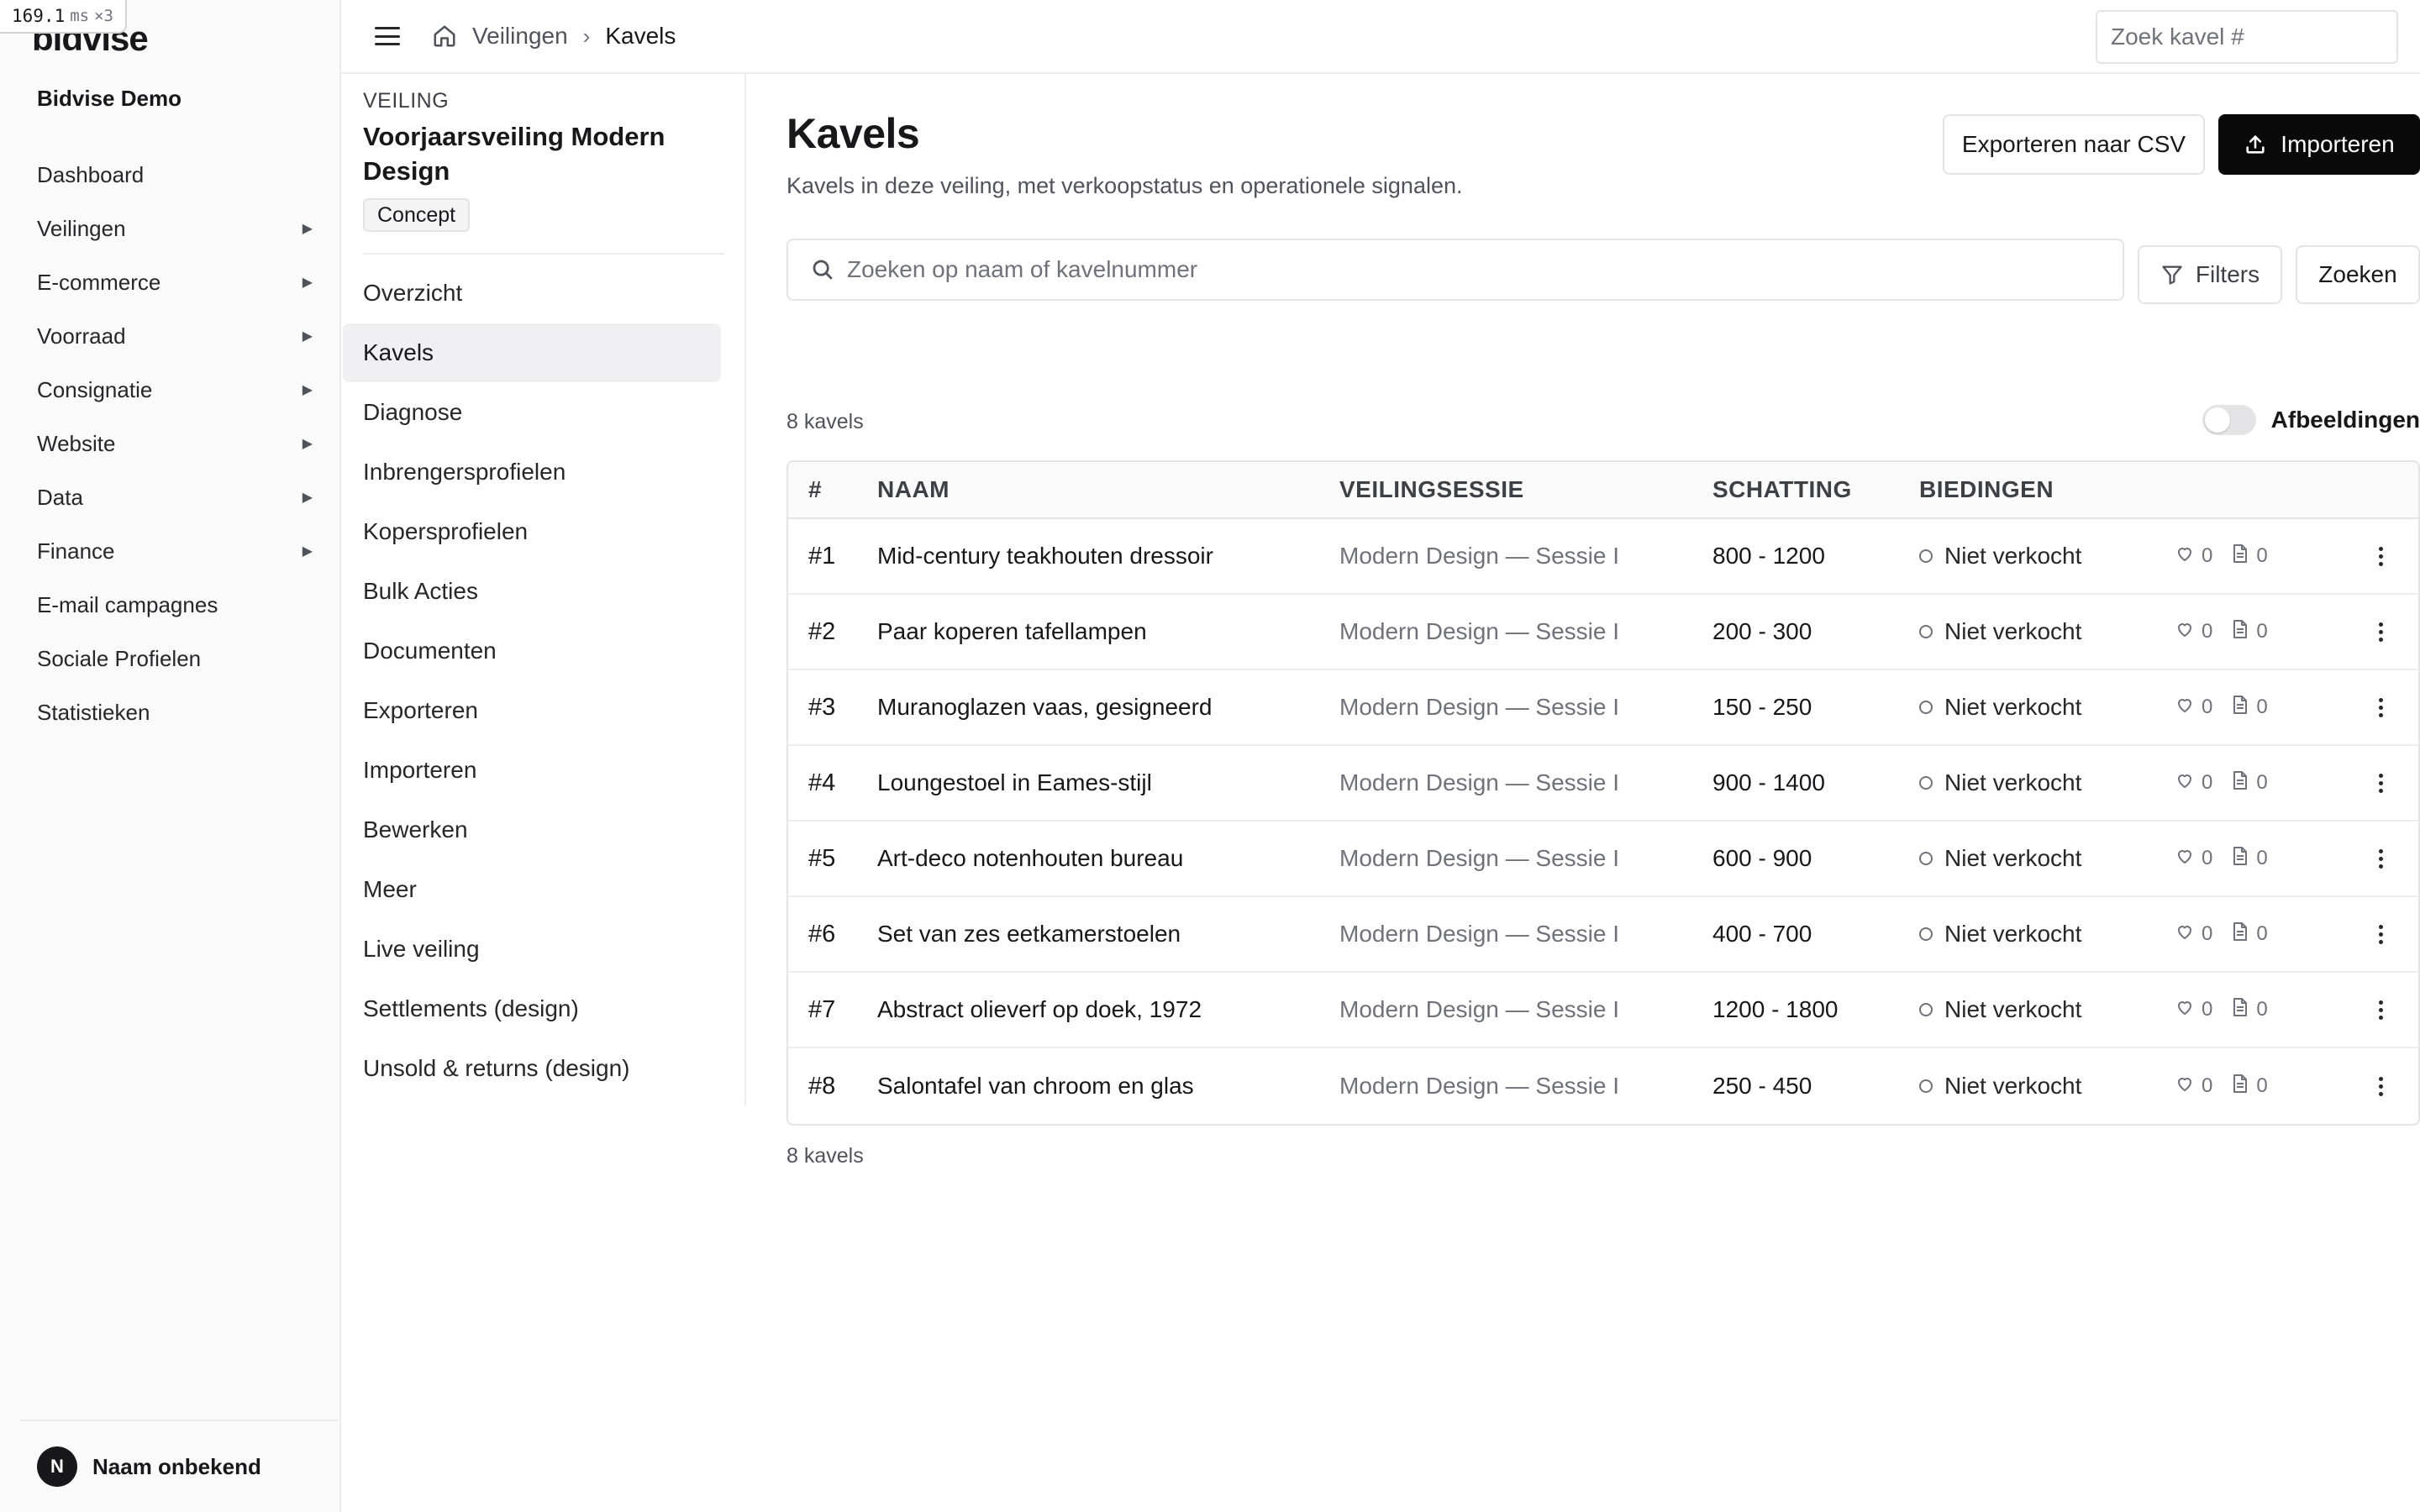  I want to click on filters-label: Filters, so click(2227, 274).